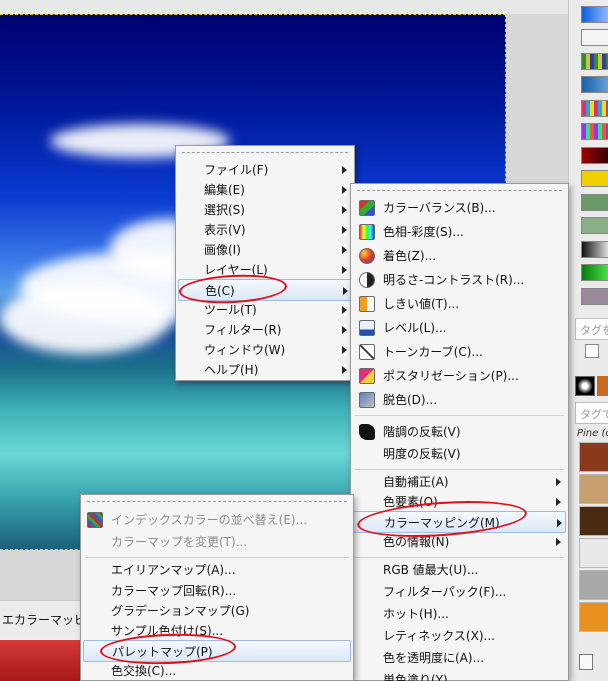 The width and height of the screenshot is (608, 681). Describe the element at coordinates (265, 190) in the screenshot. I see `menu-item-edit: 編集(E)` at that location.